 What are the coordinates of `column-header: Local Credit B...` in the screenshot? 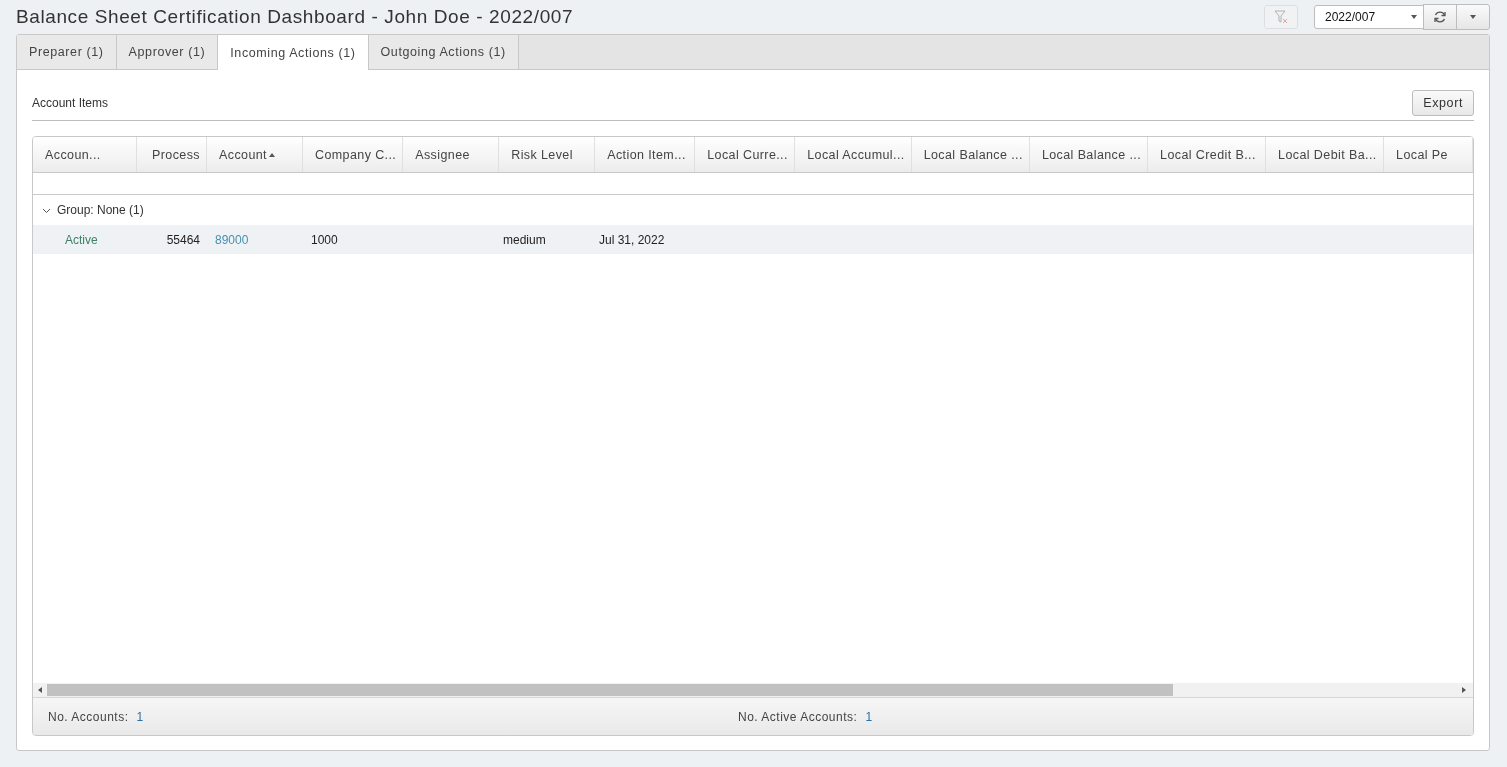 It's located at (1207, 154).